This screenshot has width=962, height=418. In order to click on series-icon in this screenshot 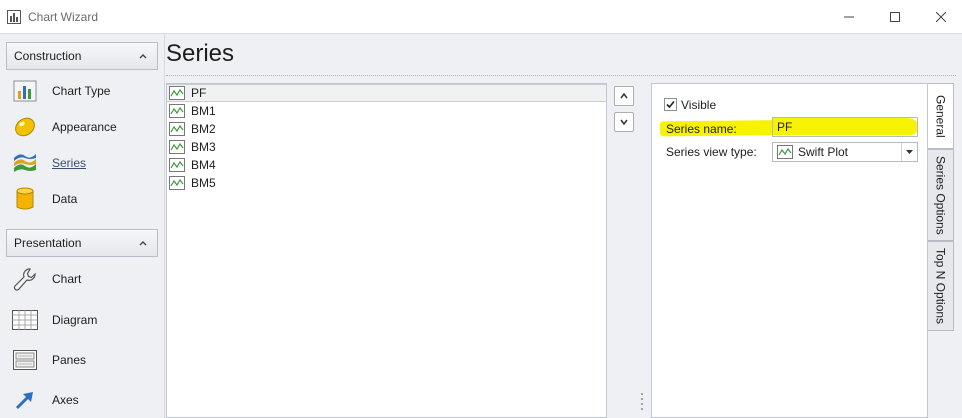, I will do `click(25, 163)`.